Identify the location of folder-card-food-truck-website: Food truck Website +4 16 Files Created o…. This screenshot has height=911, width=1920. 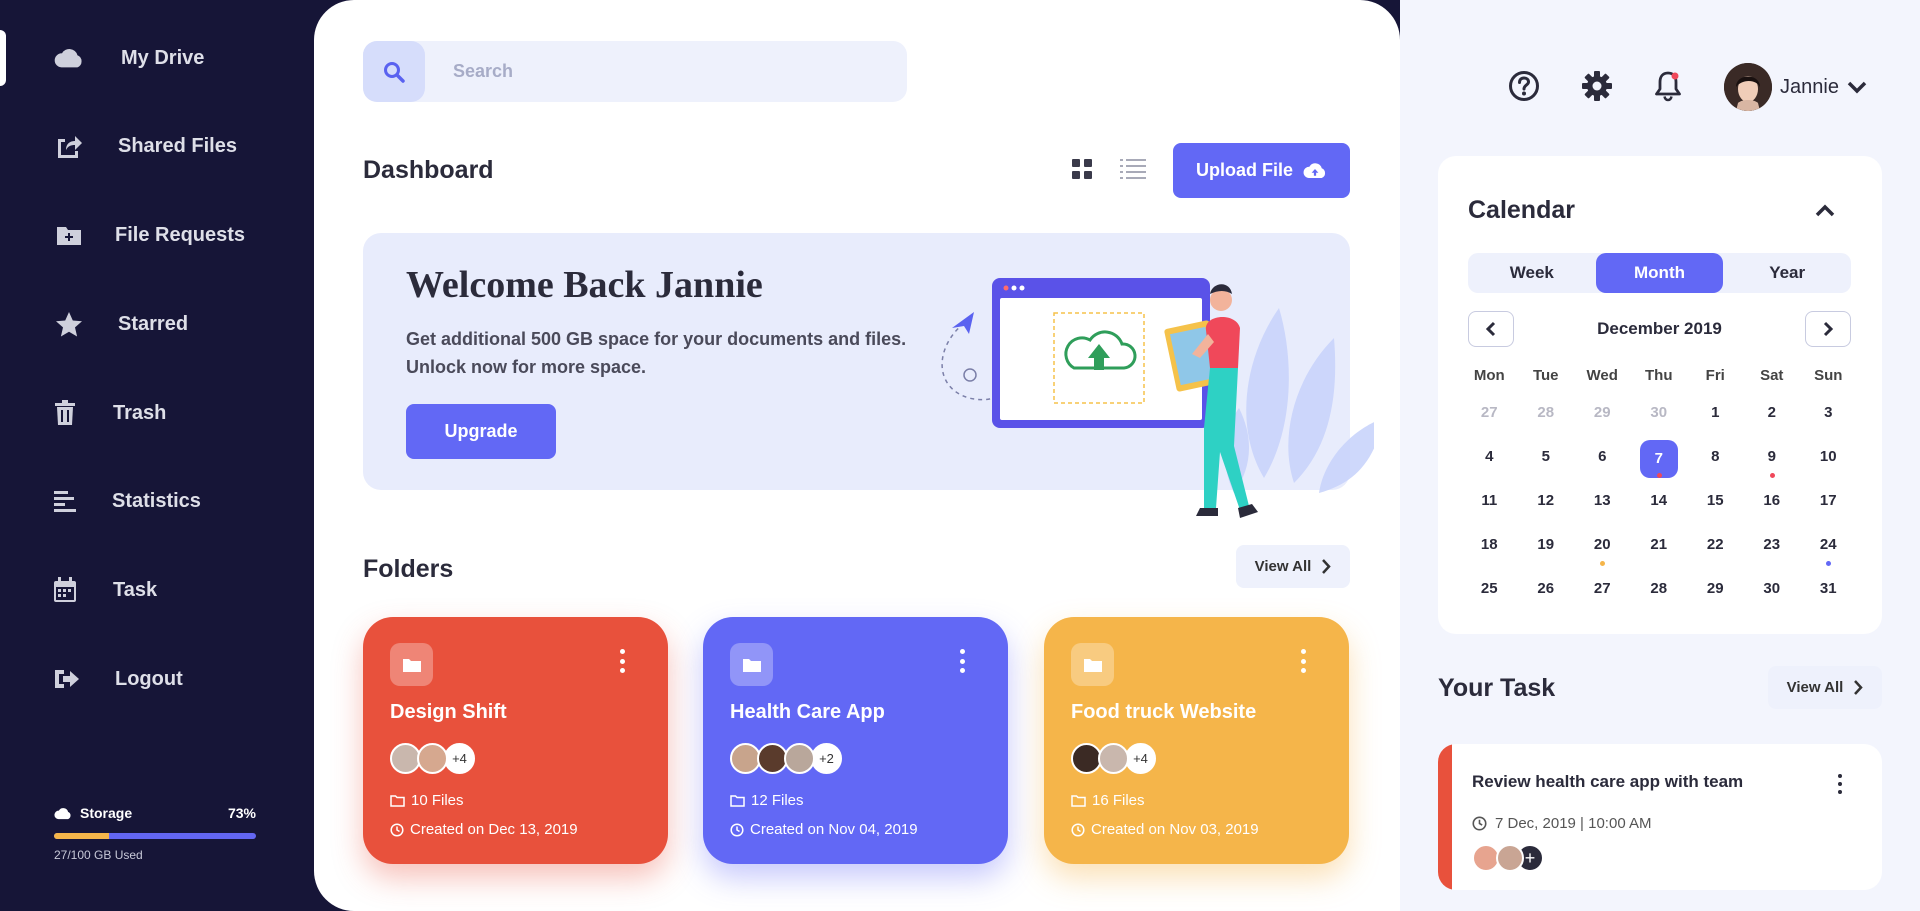
(1196, 740).